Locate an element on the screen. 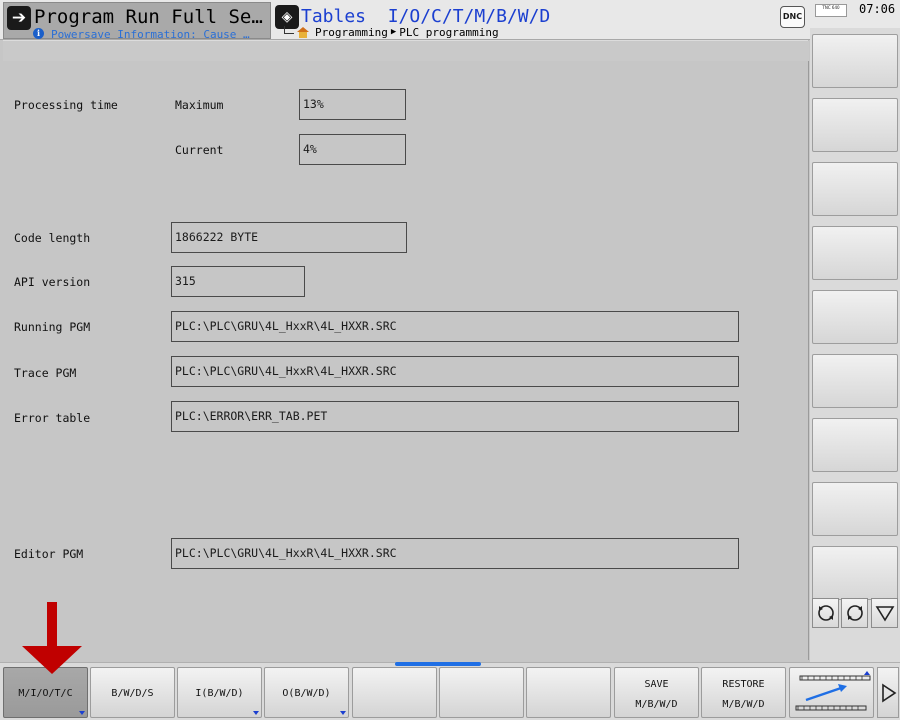 This screenshot has height=720, width=900. current-value-field: 4% is located at coordinates (352, 149).